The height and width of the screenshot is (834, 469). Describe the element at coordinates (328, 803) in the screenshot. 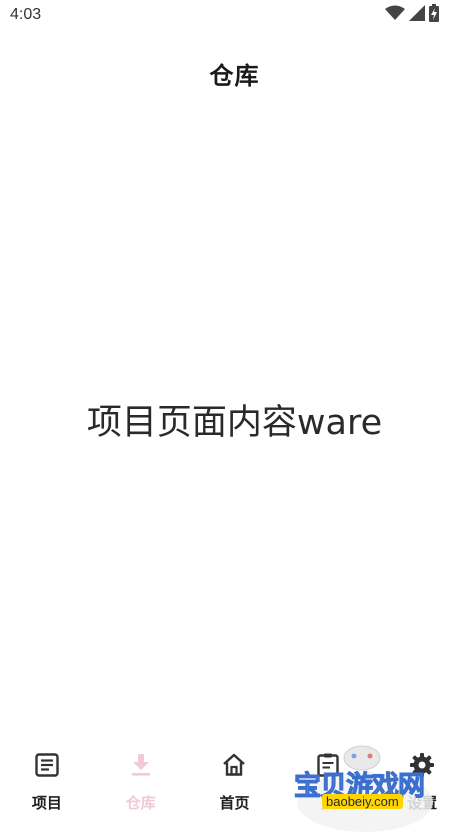

I see `nav-label-docs: 文` at that location.